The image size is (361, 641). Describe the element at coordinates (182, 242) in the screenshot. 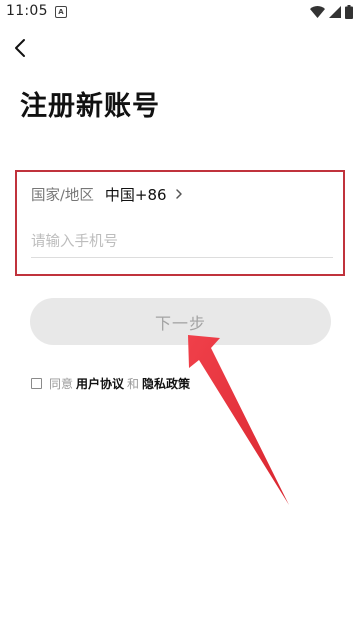

I see `phone-number-input` at that location.